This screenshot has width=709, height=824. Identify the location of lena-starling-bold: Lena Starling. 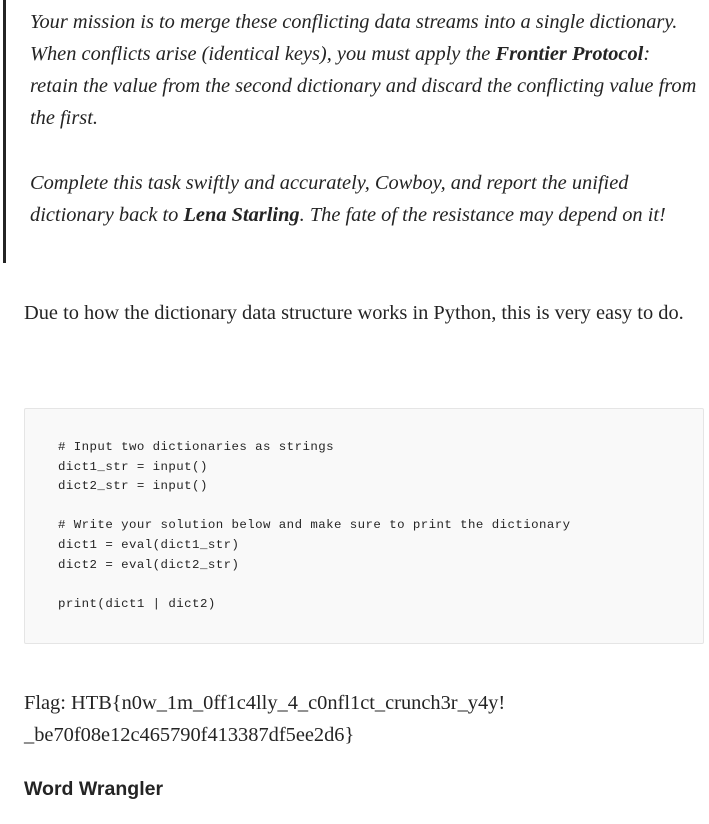
(241, 215).